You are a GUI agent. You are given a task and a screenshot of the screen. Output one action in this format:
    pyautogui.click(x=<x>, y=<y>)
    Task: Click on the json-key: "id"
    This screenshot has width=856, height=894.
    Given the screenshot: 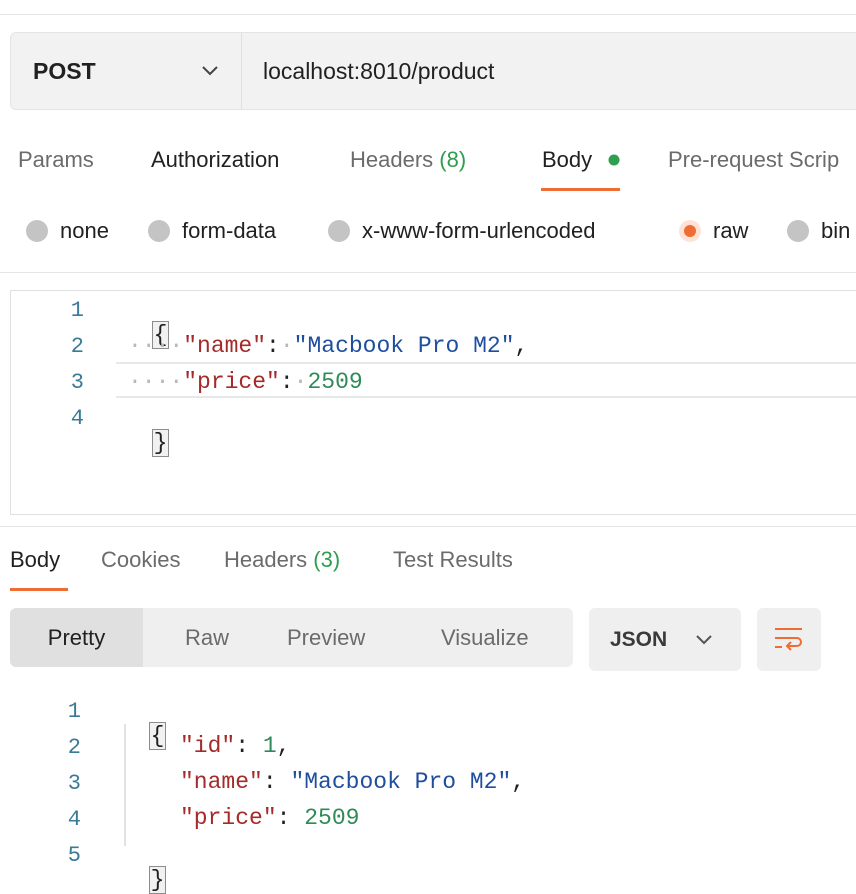 What is the action you would take?
    pyautogui.click(x=208, y=746)
    